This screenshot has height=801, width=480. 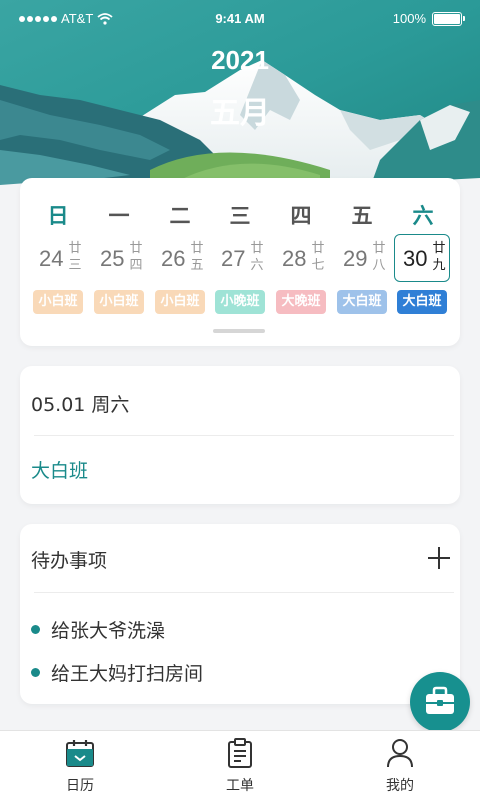 I want to click on todo-item-label: 给王大妈打扫房间, so click(x=127, y=674).